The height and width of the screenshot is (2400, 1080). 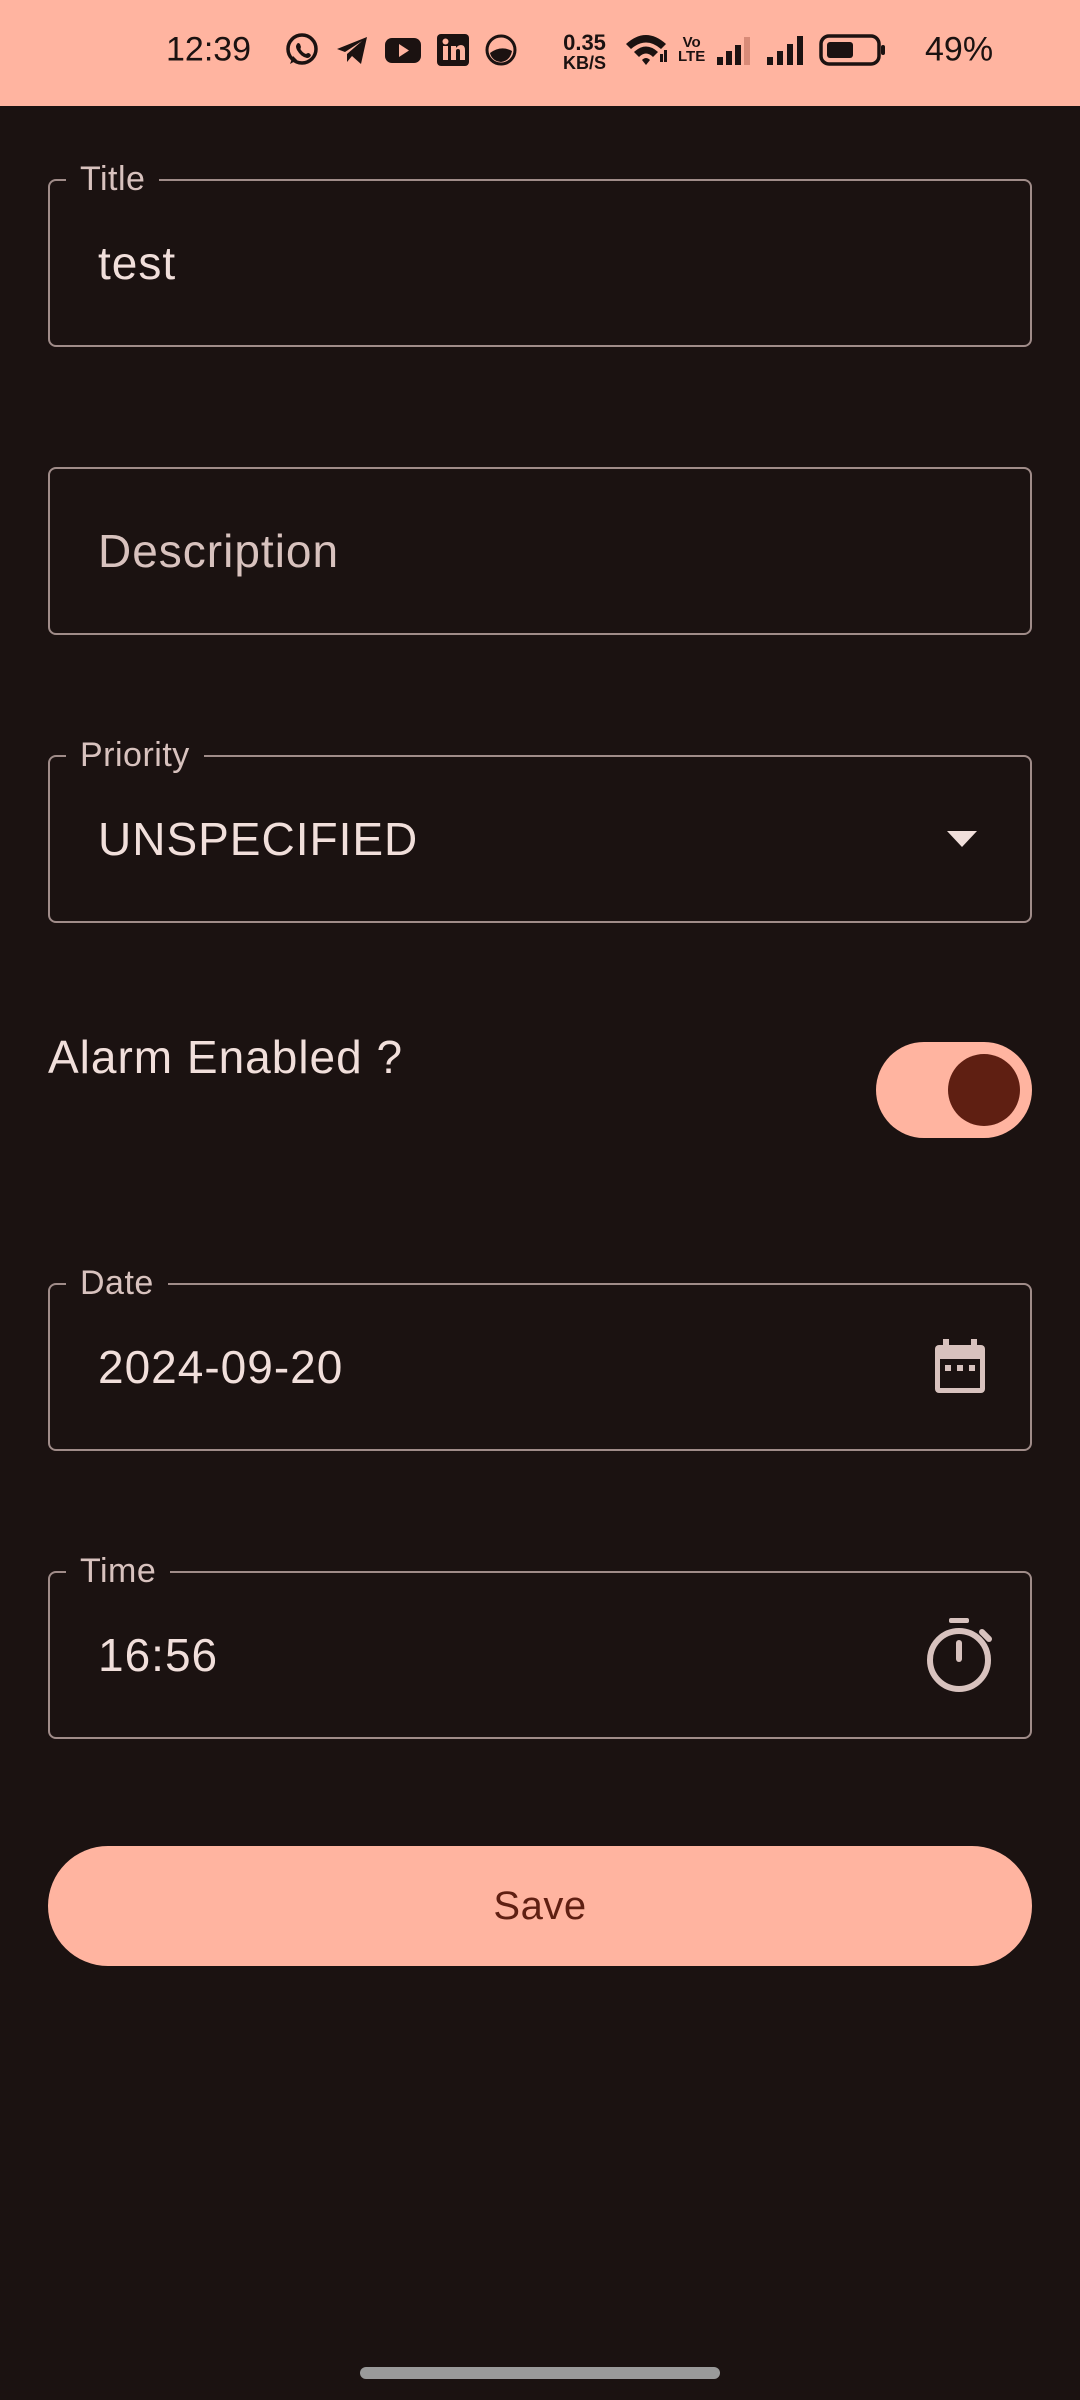 I want to click on date-value: 2024-09-20, so click(x=220, y=1367).